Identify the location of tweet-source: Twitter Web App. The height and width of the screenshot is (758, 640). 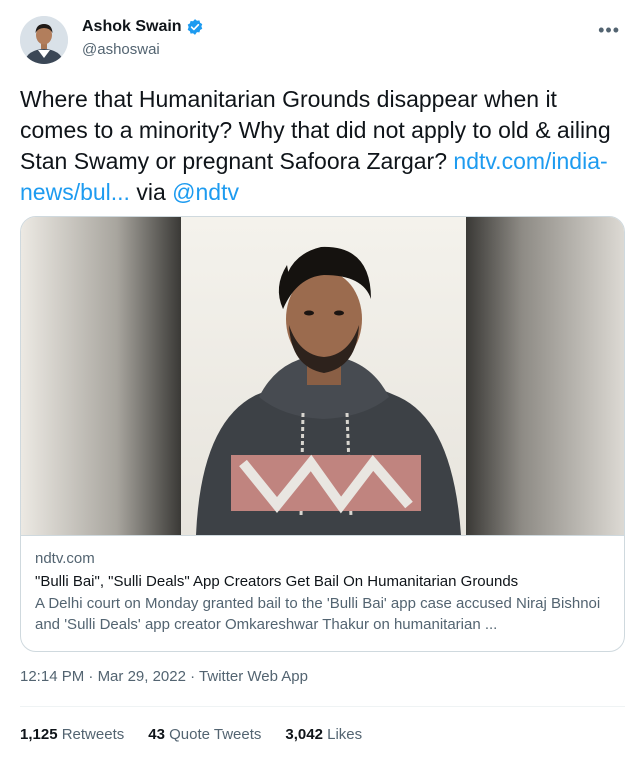
(253, 676).